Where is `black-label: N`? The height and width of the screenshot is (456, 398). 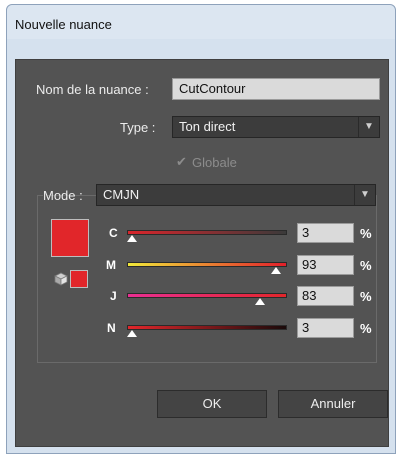 black-label: N is located at coordinates (111, 328).